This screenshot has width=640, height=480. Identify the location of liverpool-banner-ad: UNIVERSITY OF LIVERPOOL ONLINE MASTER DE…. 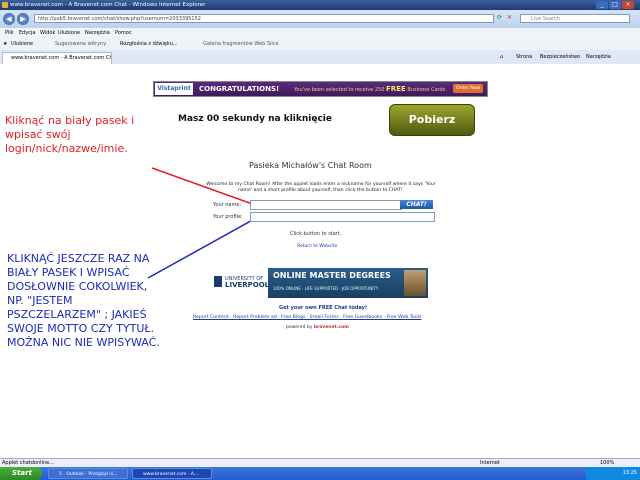
(320, 283).